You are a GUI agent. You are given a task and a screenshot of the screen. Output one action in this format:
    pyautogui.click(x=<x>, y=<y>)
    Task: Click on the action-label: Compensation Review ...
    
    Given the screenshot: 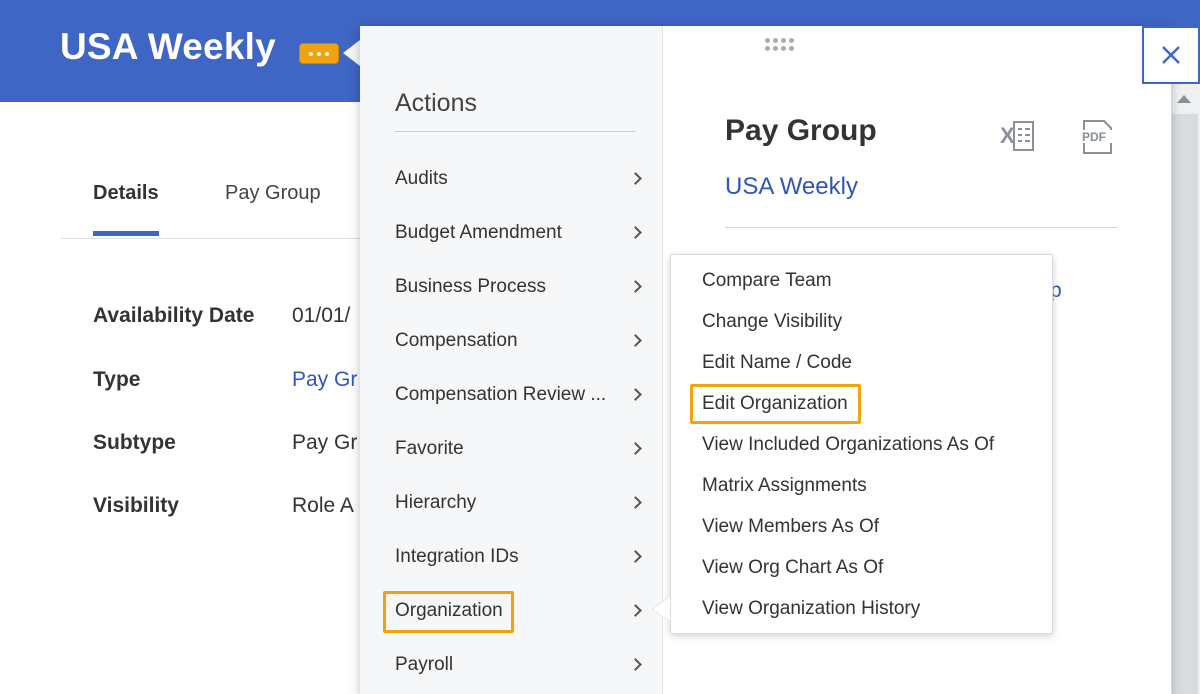 What is the action you would take?
    pyautogui.click(x=501, y=394)
    